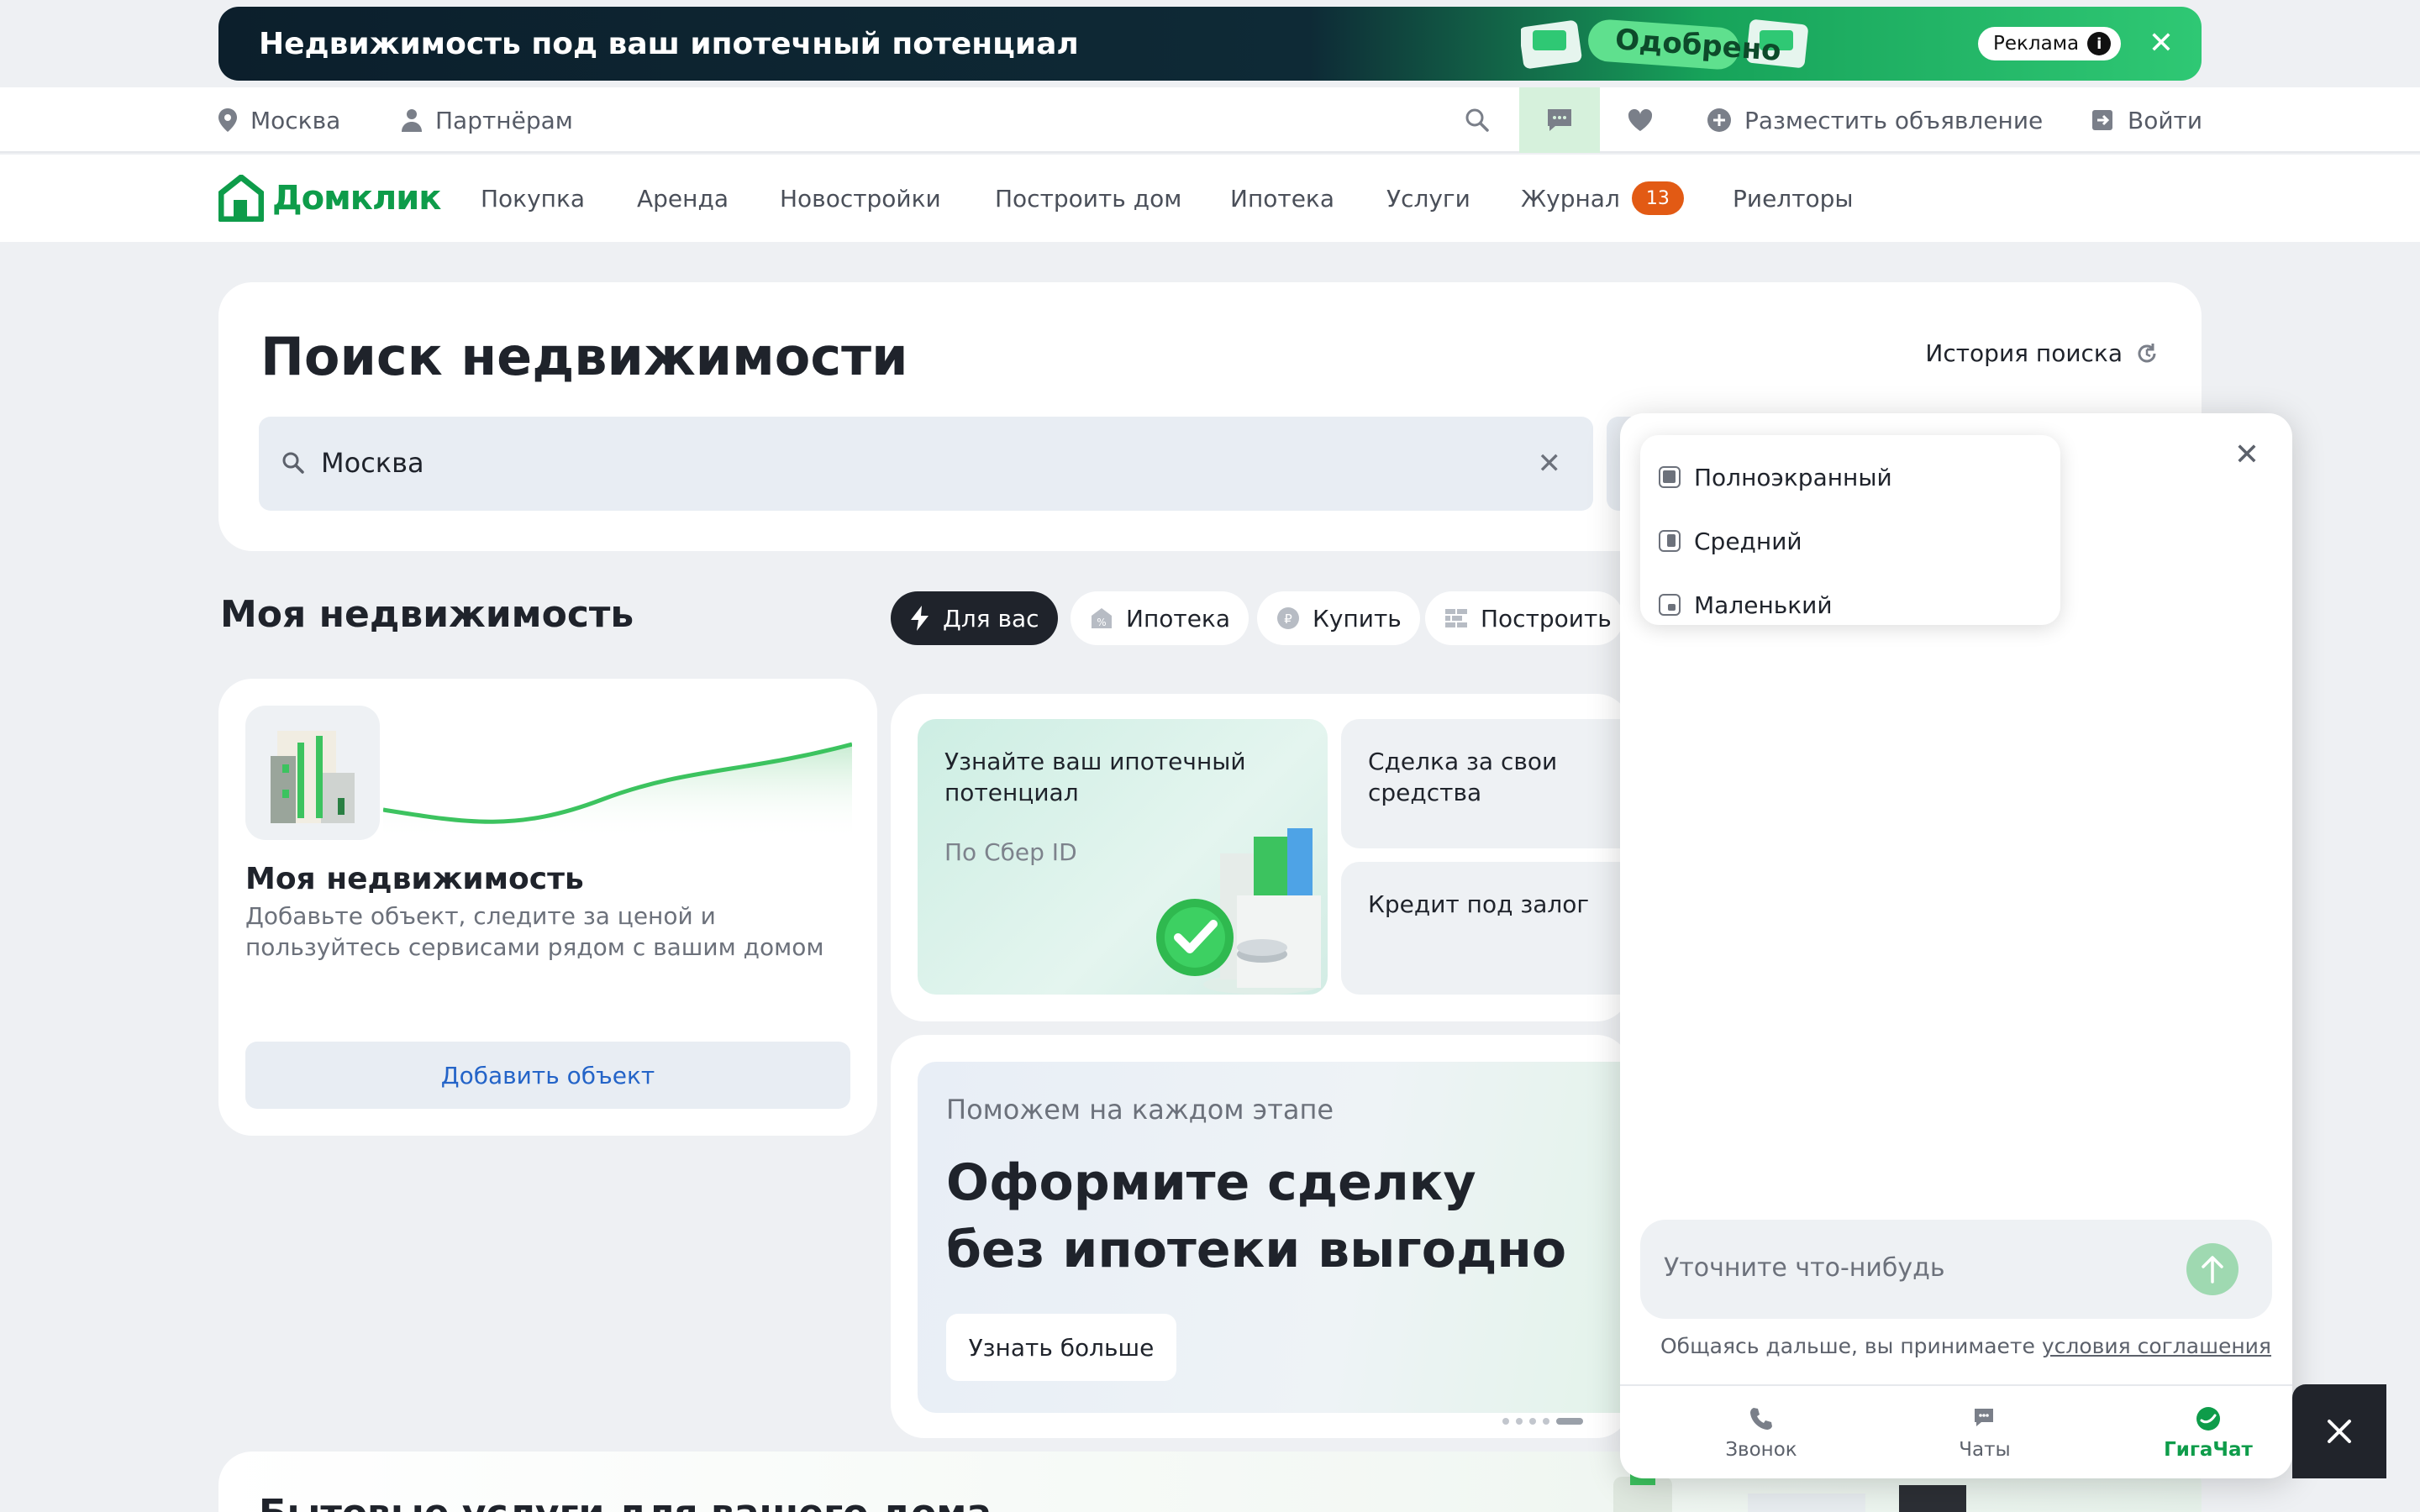 The width and height of the screenshot is (2420, 1512). I want to click on gigachat-icon, so click(2208, 1419).